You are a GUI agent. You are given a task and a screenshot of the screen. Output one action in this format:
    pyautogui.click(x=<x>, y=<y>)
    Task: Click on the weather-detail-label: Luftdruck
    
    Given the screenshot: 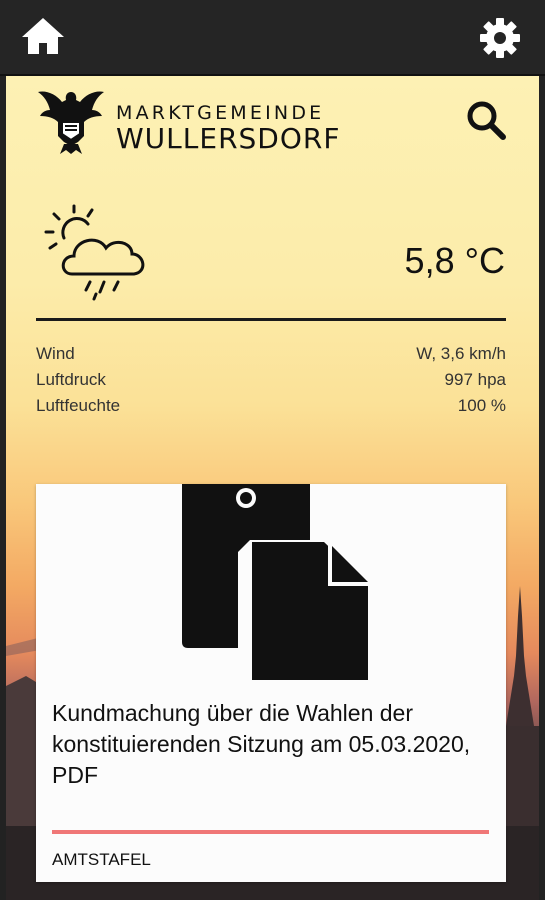 What is the action you would take?
    pyautogui.click(x=71, y=379)
    